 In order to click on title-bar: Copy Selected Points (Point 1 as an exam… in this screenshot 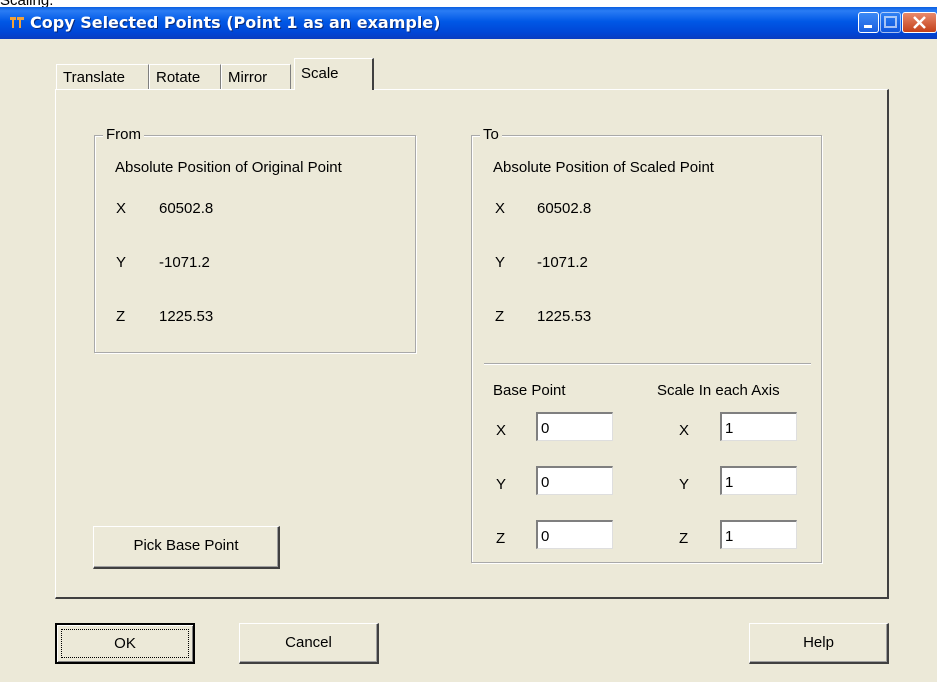, I will do `click(468, 23)`.